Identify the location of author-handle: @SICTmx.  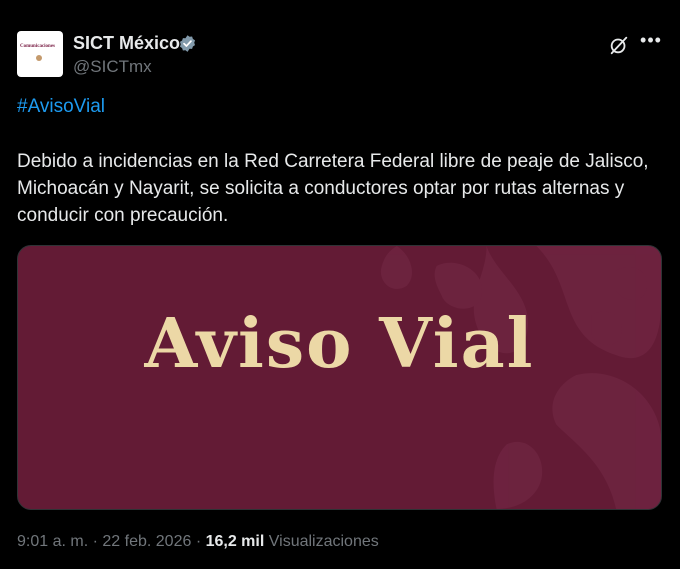
(112, 67).